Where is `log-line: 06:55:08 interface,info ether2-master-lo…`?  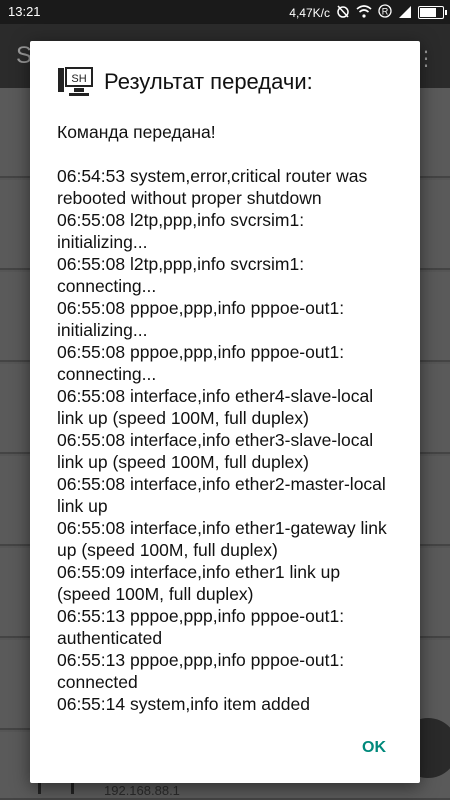
log-line: 06:55:08 interface,info ether2-master-lo… is located at coordinates (221, 495).